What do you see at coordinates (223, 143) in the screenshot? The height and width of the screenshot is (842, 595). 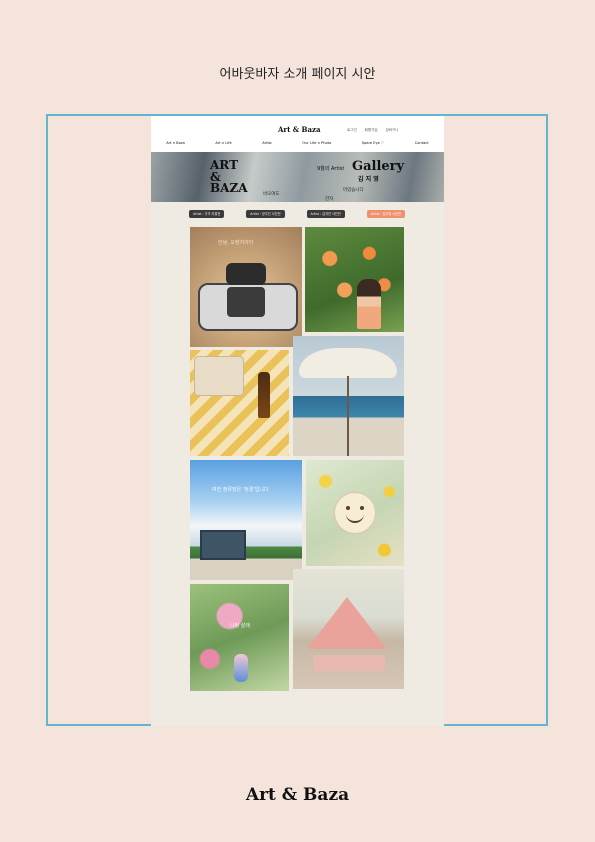 I see `nav-item-art-n-life: Art n Life` at bounding box center [223, 143].